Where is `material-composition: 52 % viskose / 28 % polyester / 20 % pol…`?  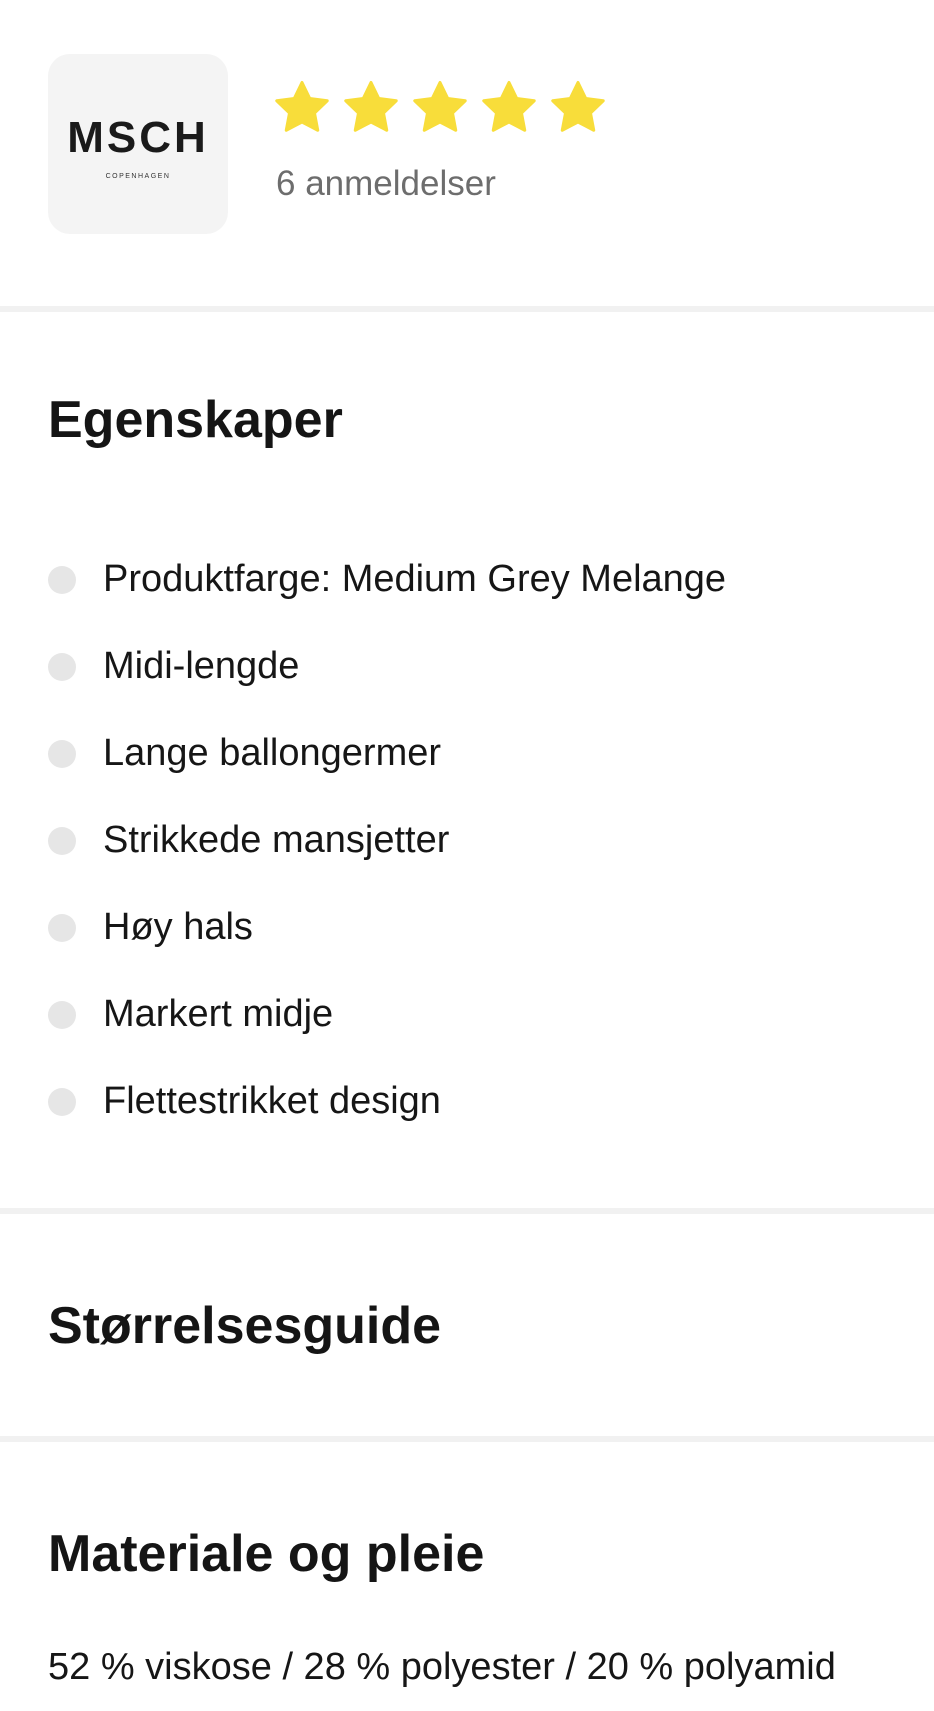
material-composition: 52 % viskose / 28 % polyester / 20 % pol… is located at coordinates (442, 1667).